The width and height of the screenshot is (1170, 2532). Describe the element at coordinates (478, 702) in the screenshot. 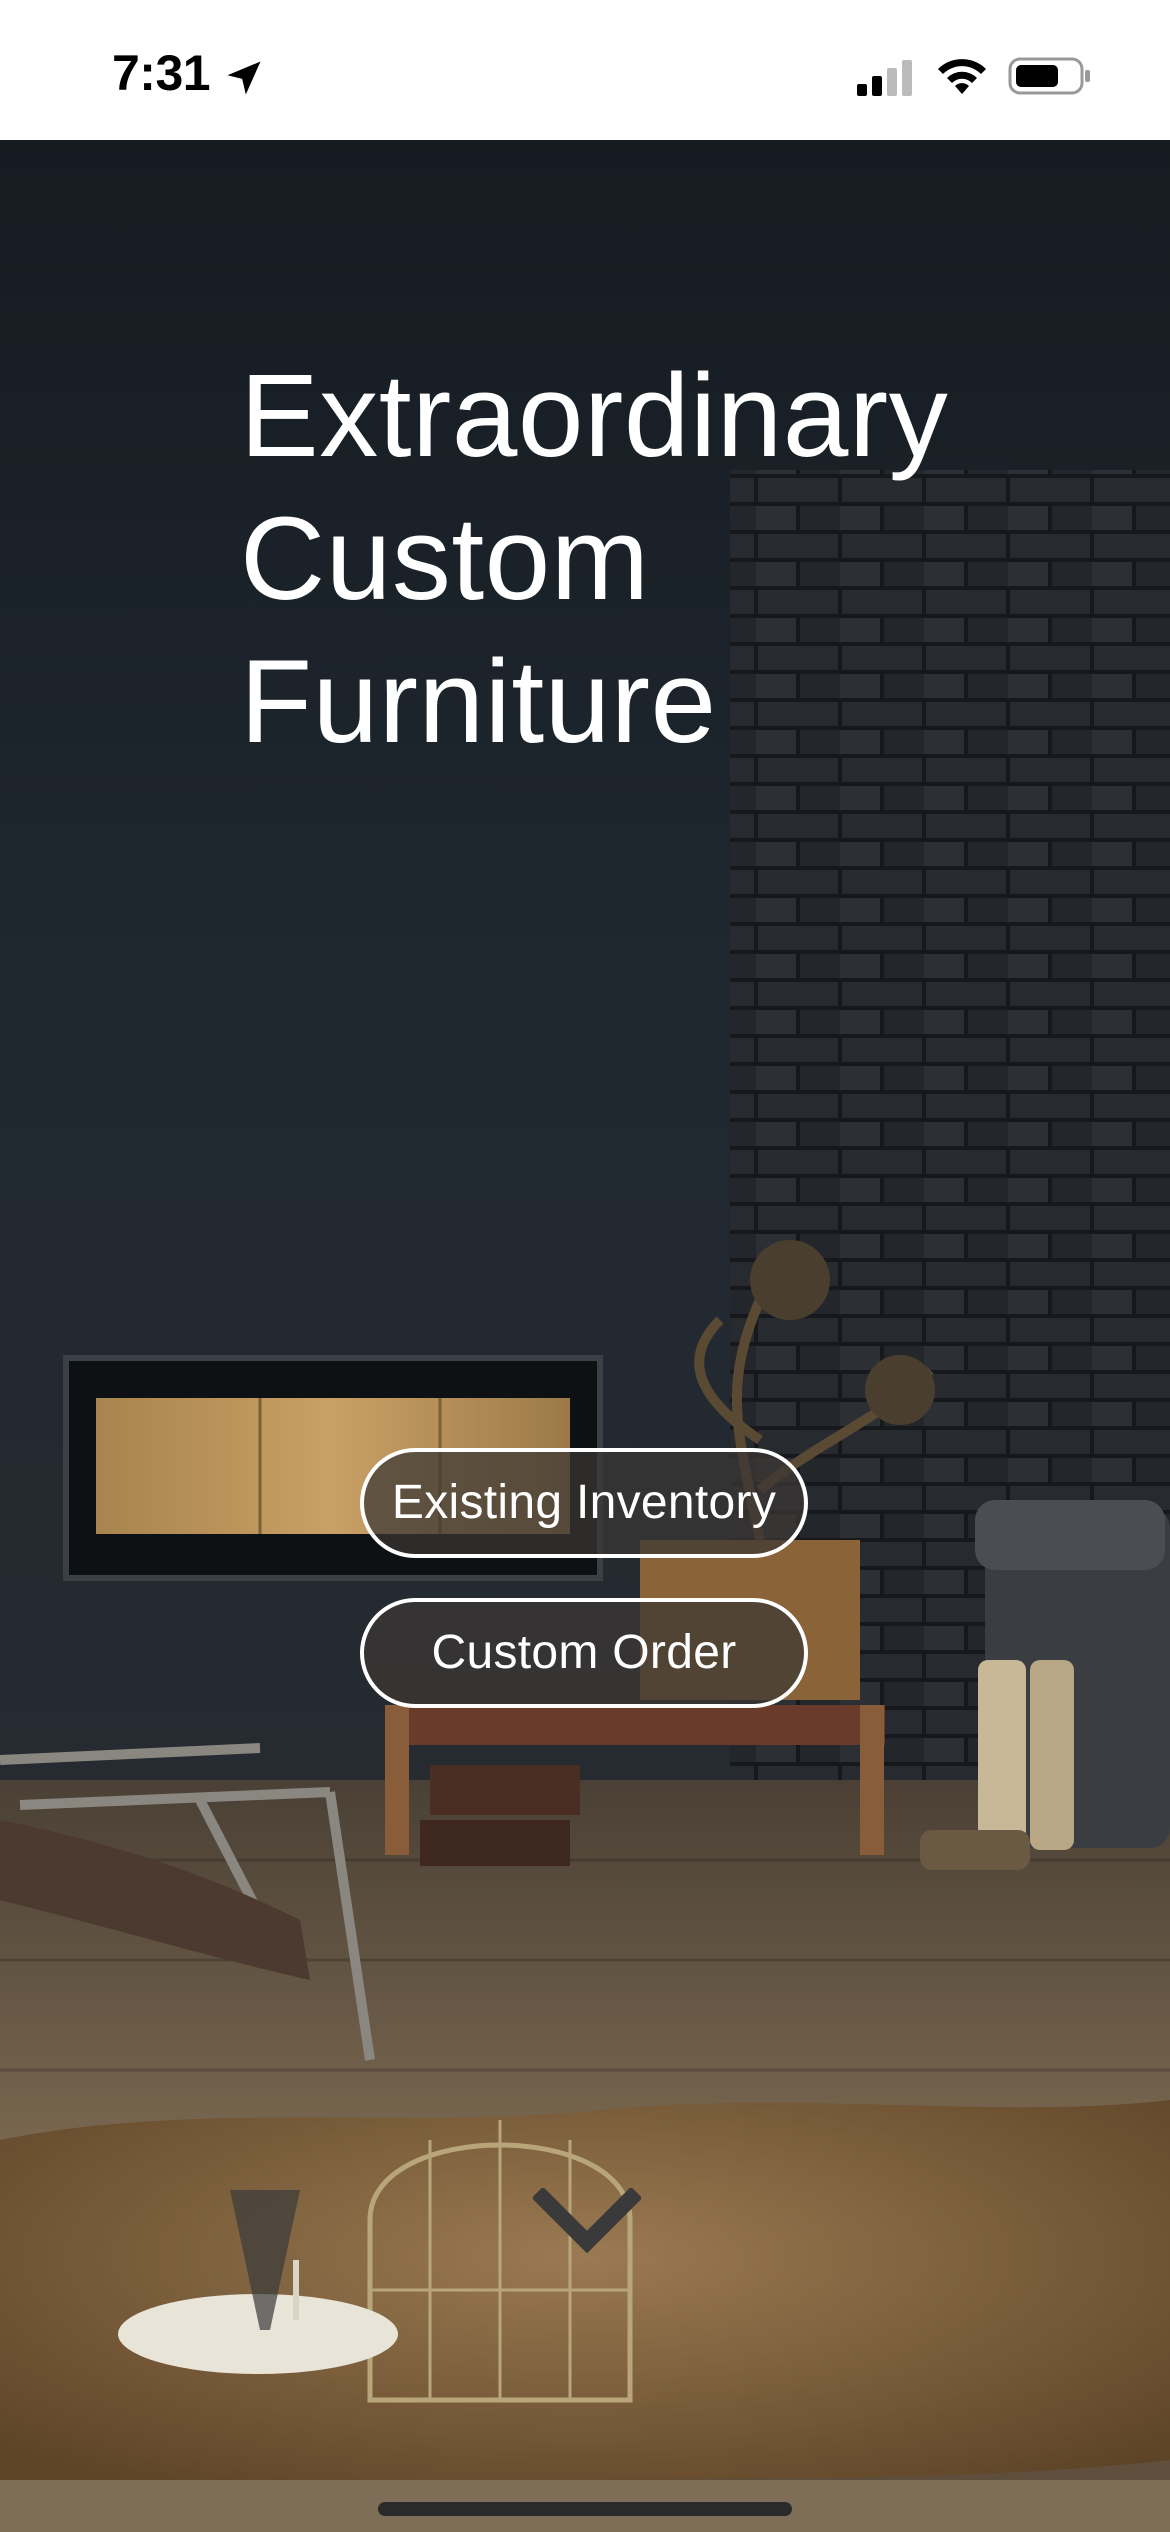

I see `hero-title-line-3: Furniture` at that location.